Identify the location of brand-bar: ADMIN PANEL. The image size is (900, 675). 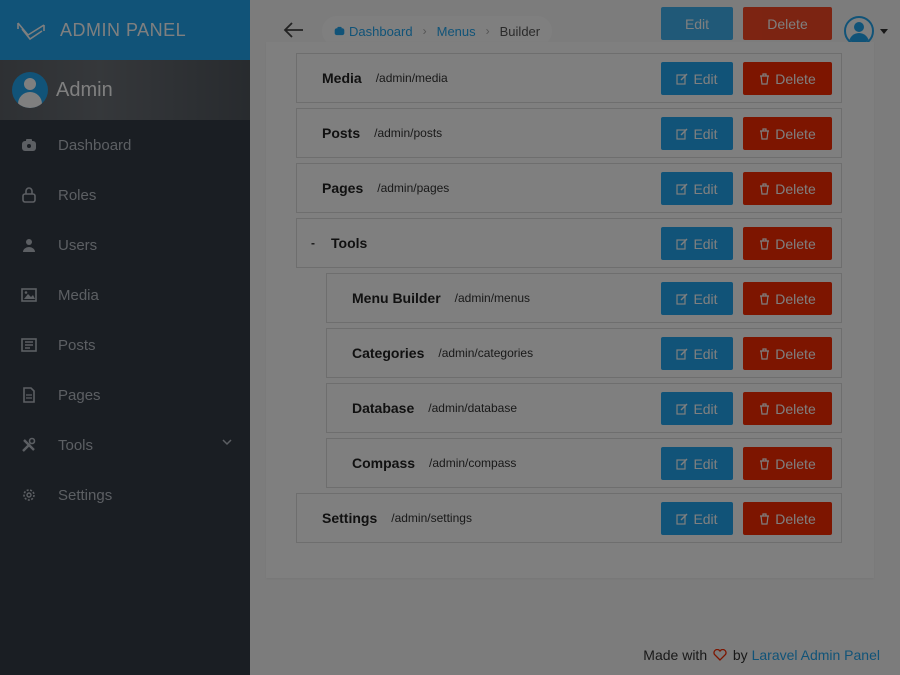
(125, 30).